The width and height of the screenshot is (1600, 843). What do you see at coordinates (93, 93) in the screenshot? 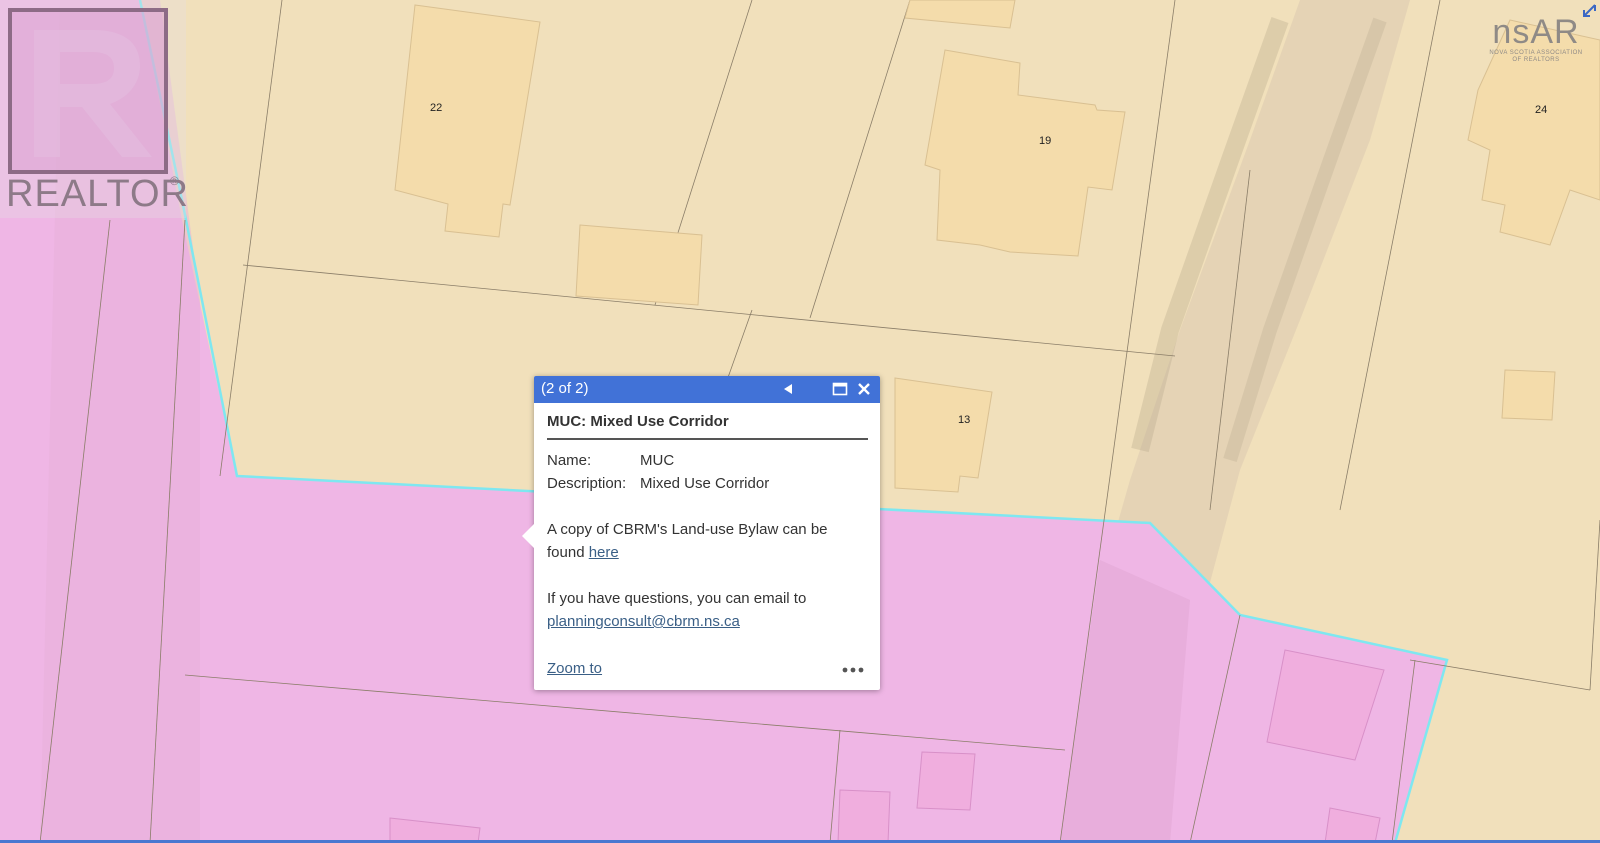
I see `realtor-r-icon` at bounding box center [93, 93].